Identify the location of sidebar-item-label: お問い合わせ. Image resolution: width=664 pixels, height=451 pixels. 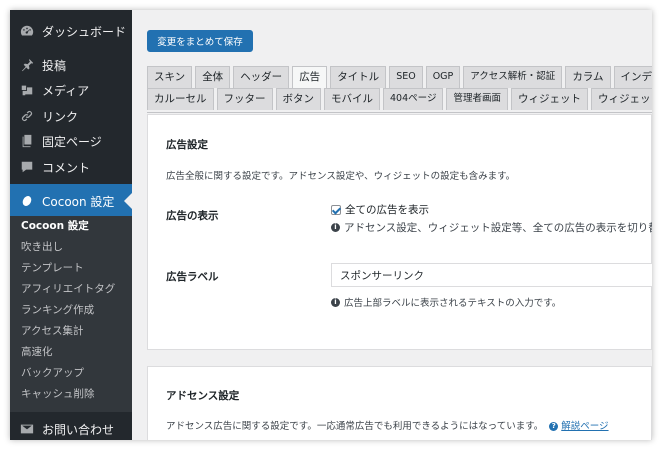
(78, 429).